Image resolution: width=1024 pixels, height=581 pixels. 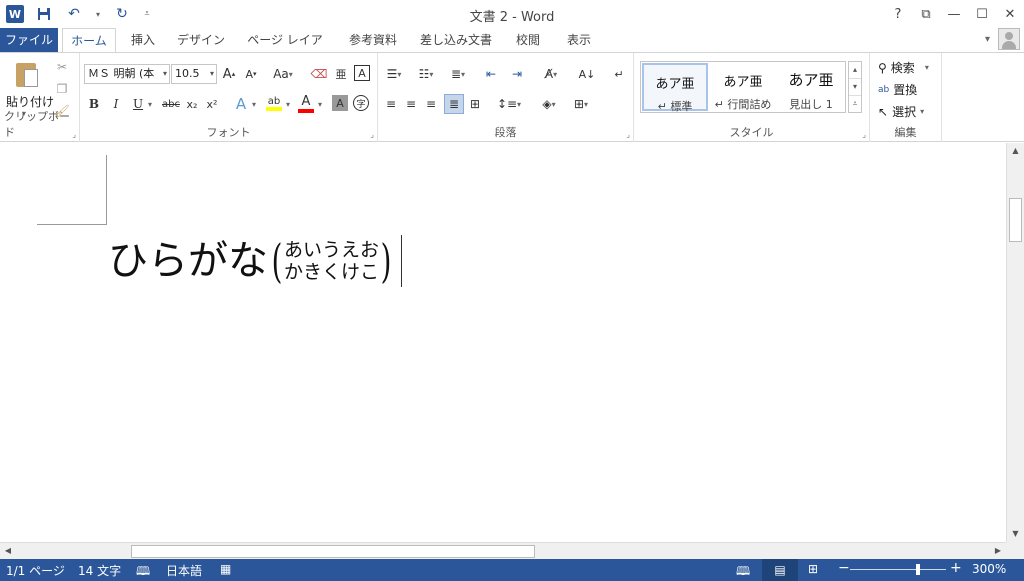 I want to click on change-case-button: Aa ▾, so click(x=283, y=74).